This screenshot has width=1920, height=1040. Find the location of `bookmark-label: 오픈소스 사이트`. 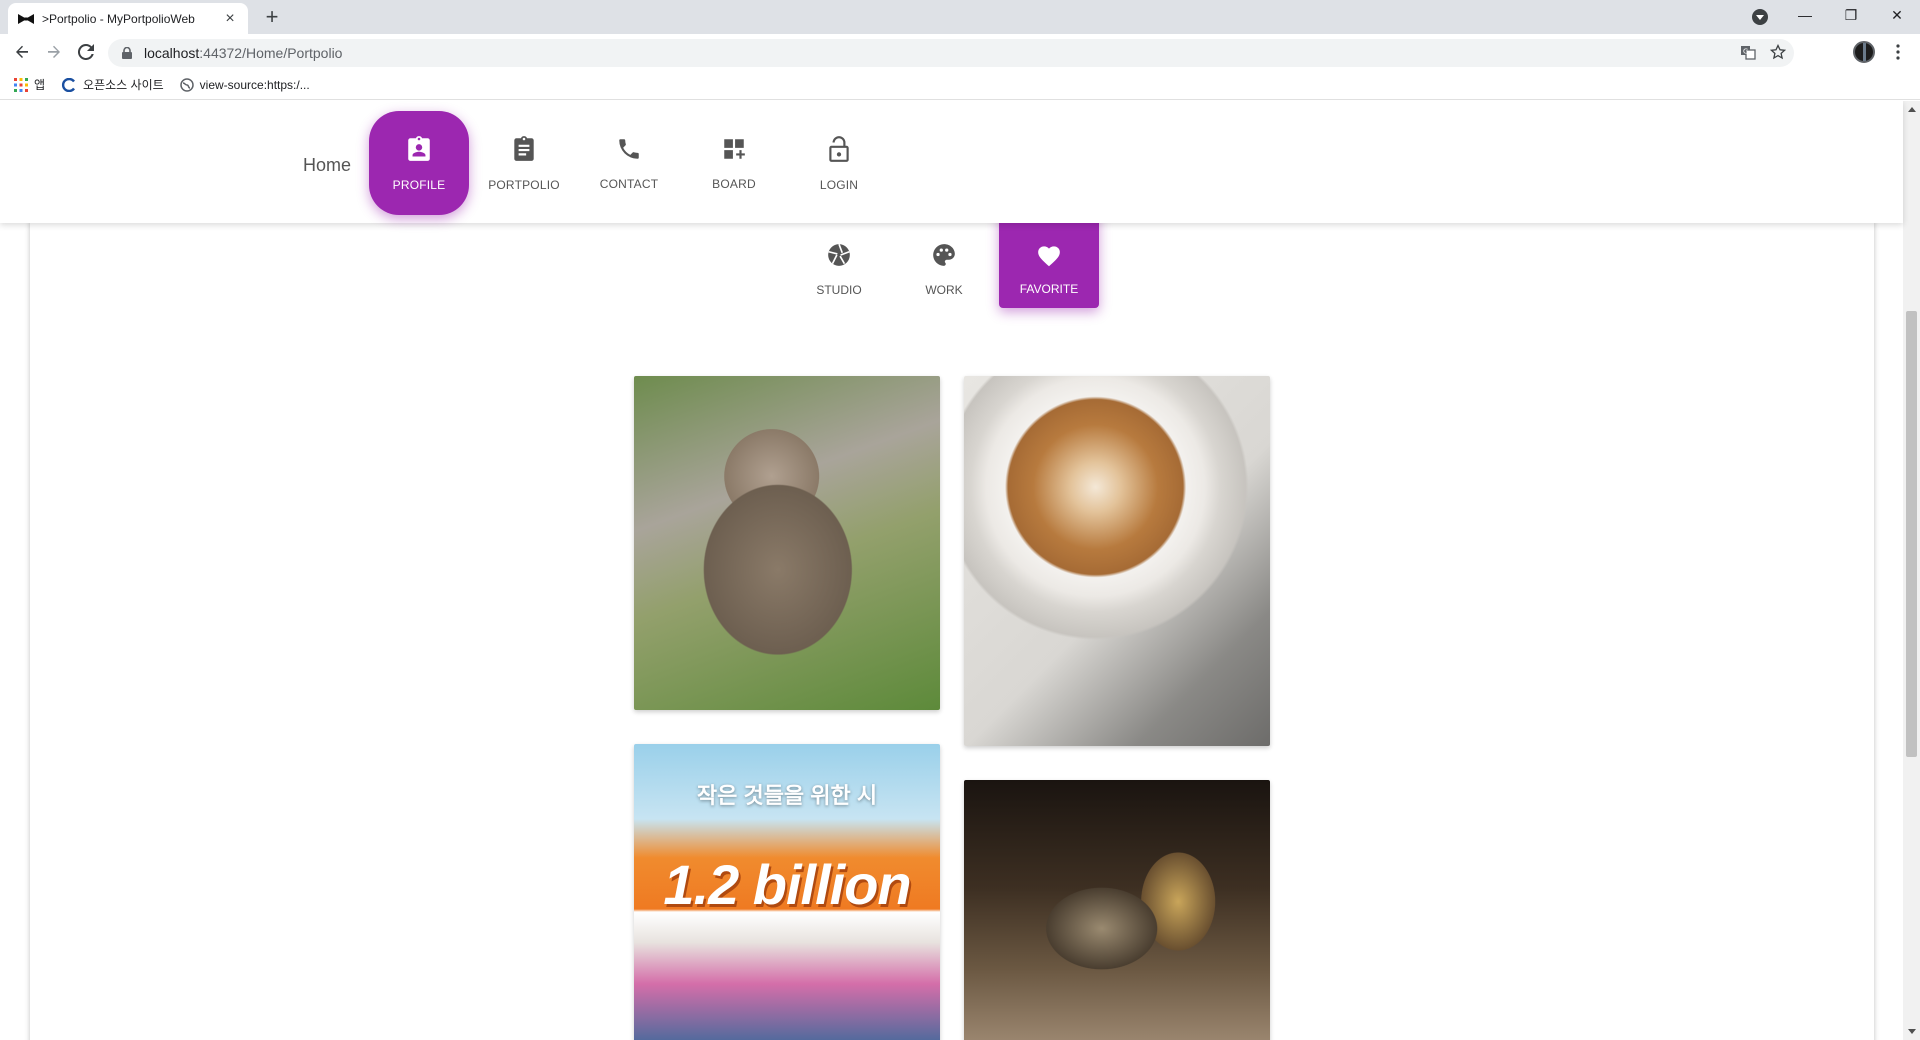

bookmark-label: 오픈소스 사이트 is located at coordinates (123, 85).